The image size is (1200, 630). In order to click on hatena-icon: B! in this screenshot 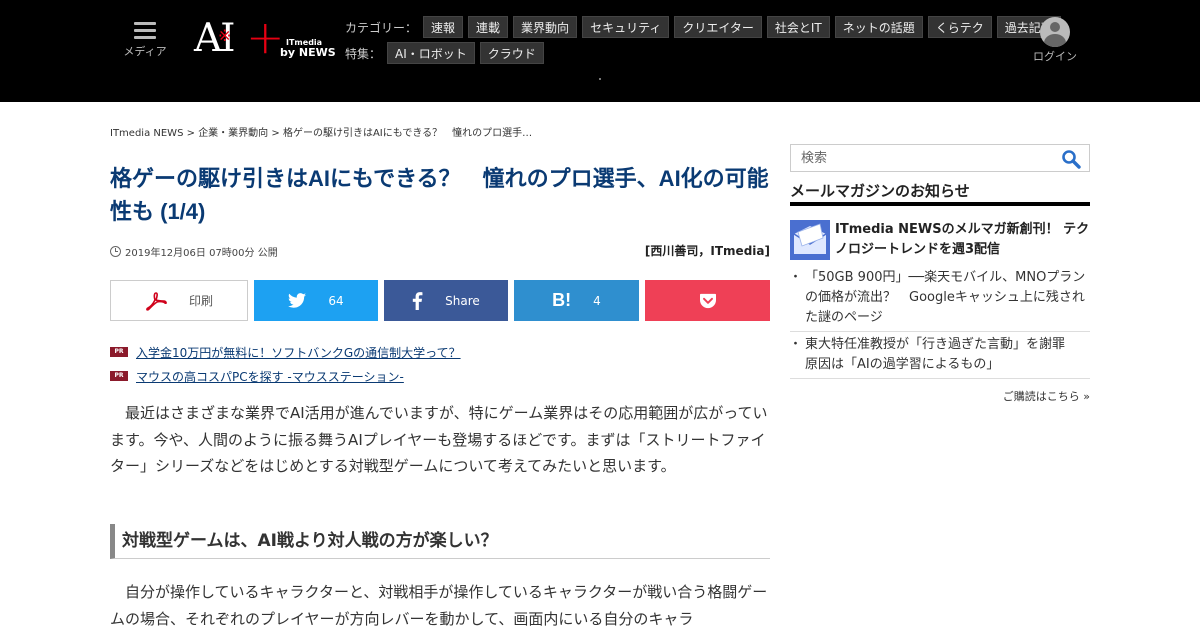, I will do `click(562, 300)`.